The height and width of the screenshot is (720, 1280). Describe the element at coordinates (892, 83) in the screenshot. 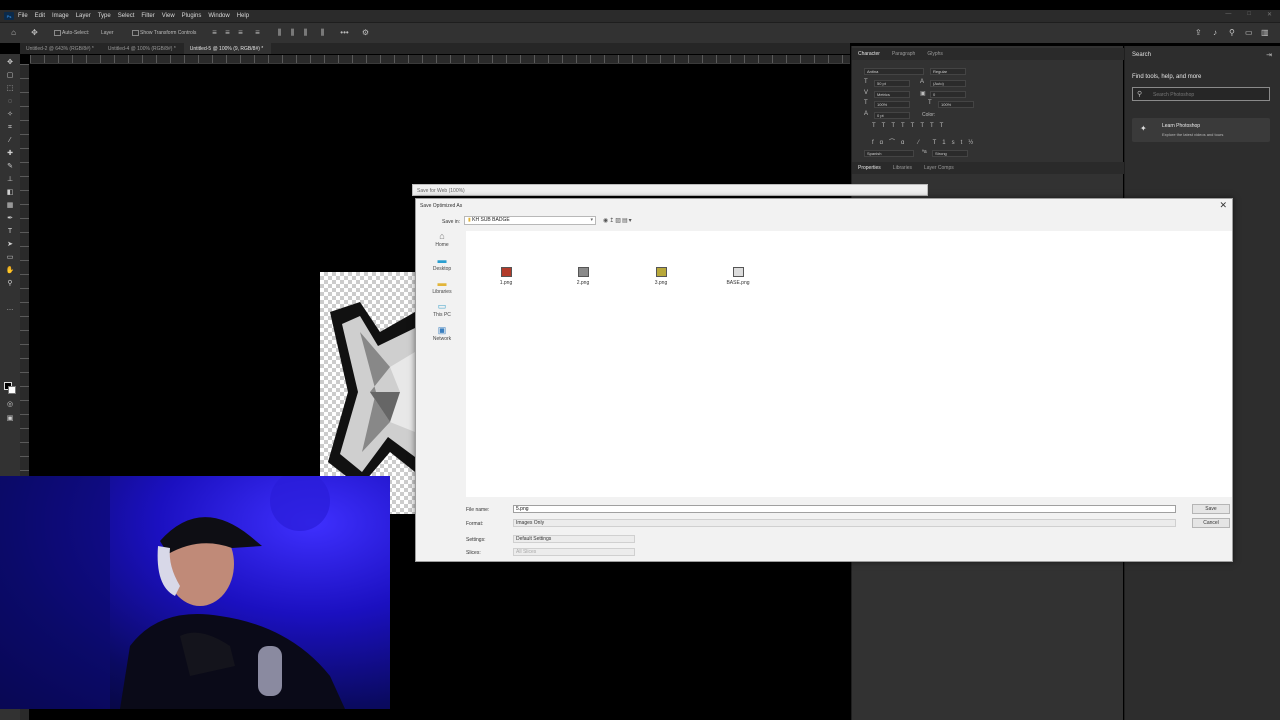

I see `font-size-field: 50 pt` at that location.